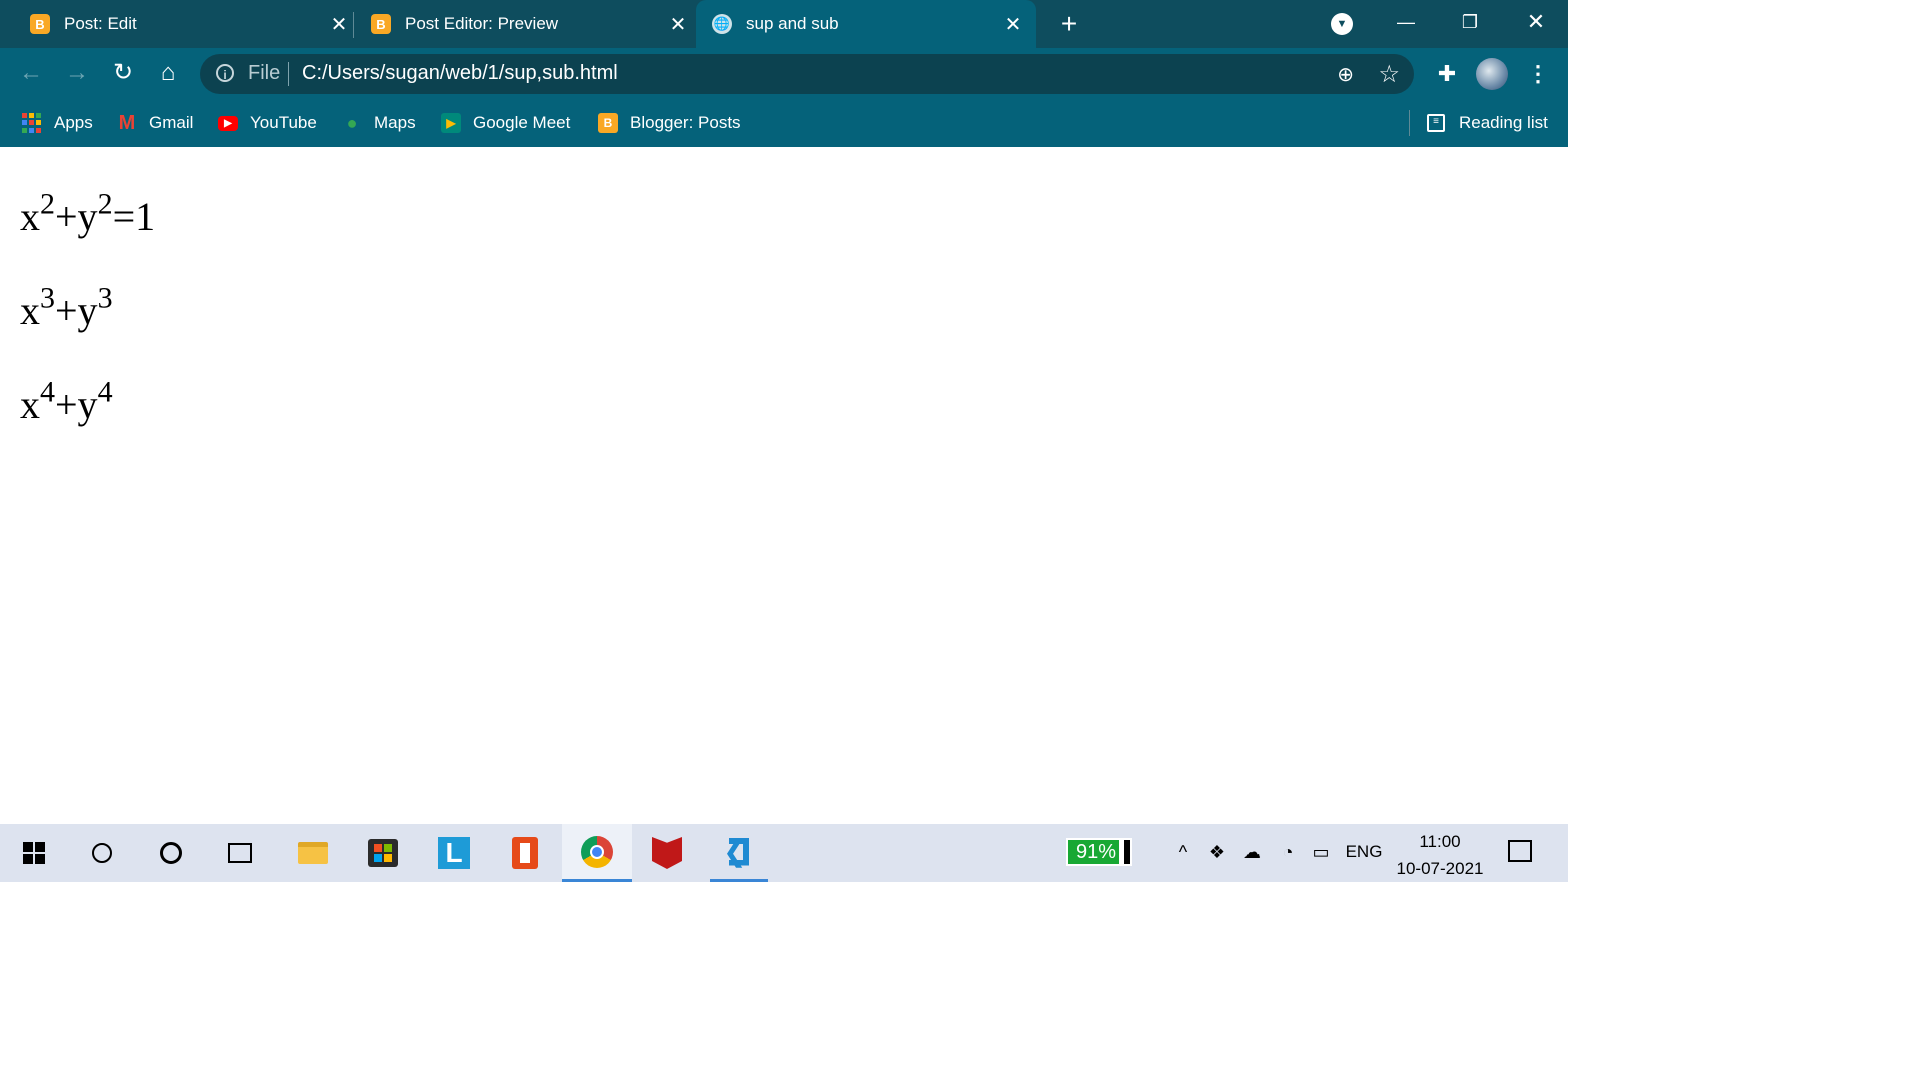 The image size is (1920, 1080). I want to click on l-app-icon: L, so click(454, 853).